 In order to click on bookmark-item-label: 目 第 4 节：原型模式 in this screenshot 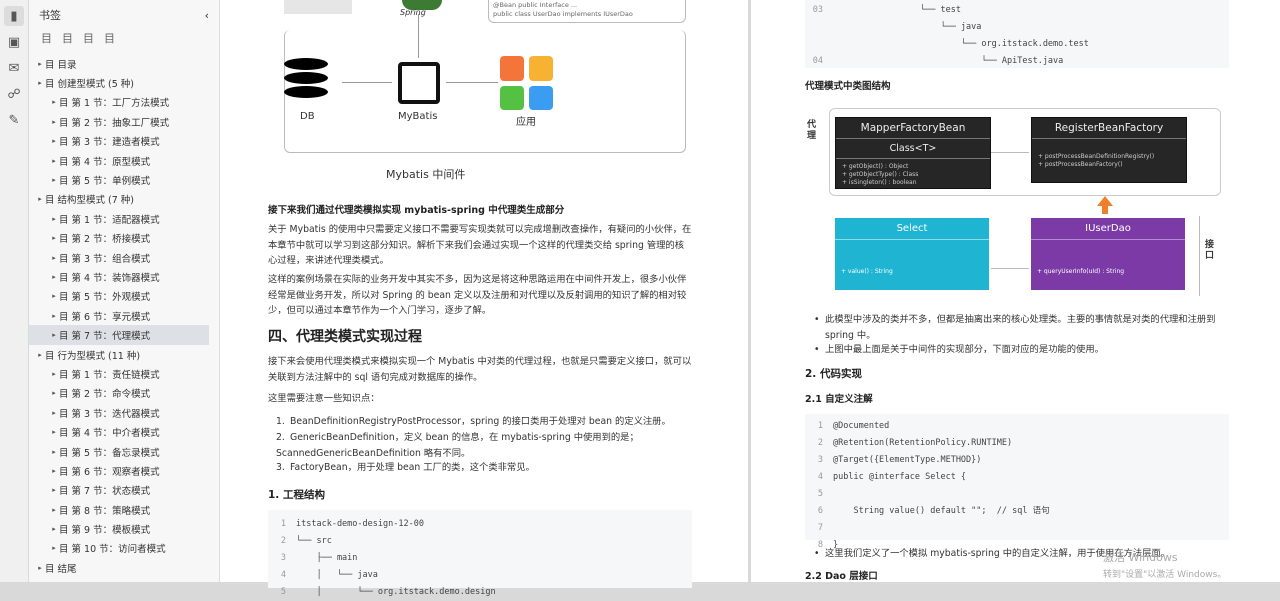, I will do `click(105, 162)`.